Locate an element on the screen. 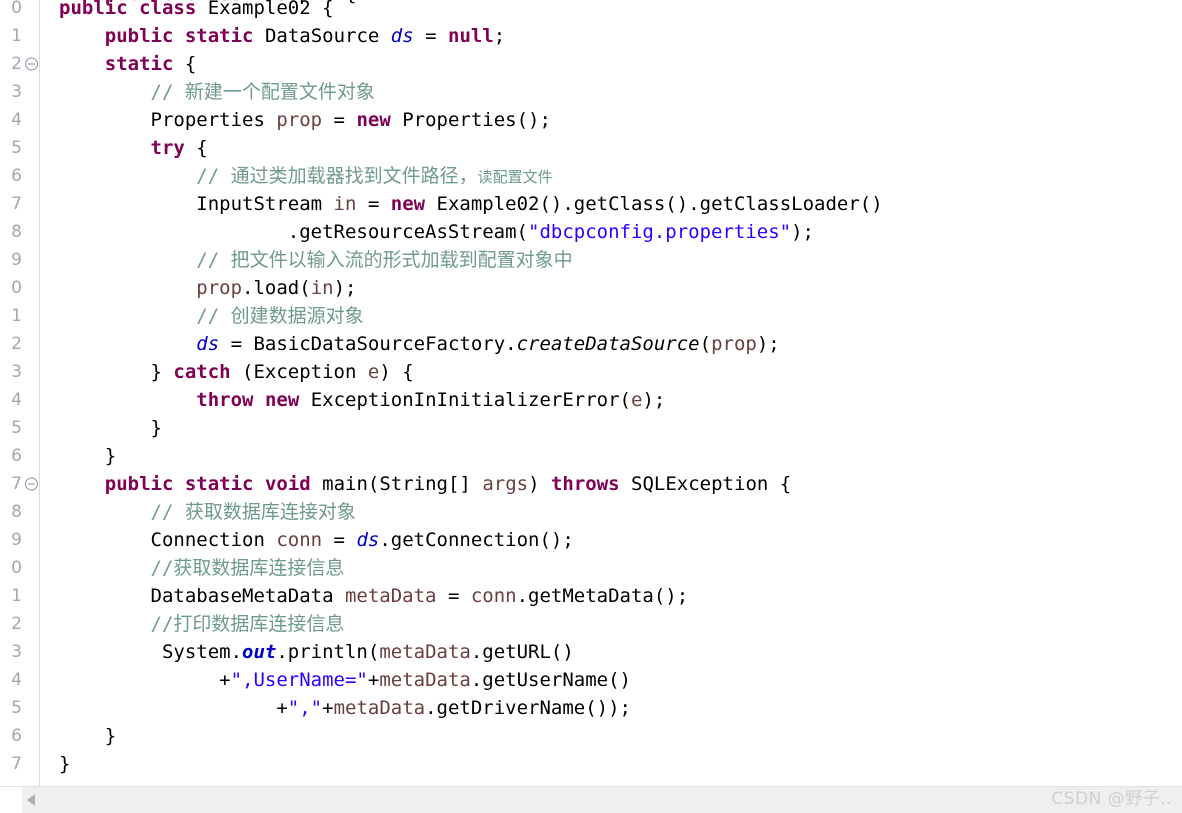  code-token: "dbcpconfig.properties" is located at coordinates (660, 232).